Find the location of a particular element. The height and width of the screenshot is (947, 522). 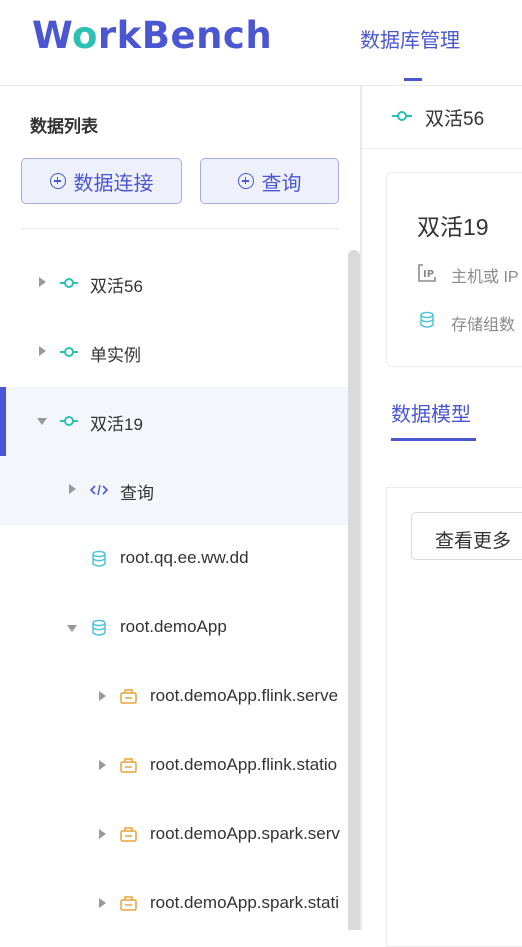

tree-item-label: root.demoApp is located at coordinates (173, 626).